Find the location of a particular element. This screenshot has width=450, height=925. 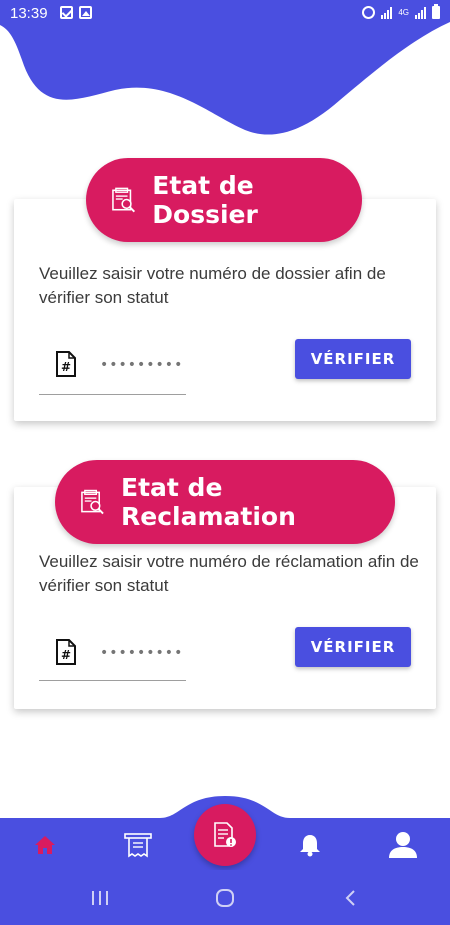

reclamation-doc-icon is located at coordinates (225, 834).